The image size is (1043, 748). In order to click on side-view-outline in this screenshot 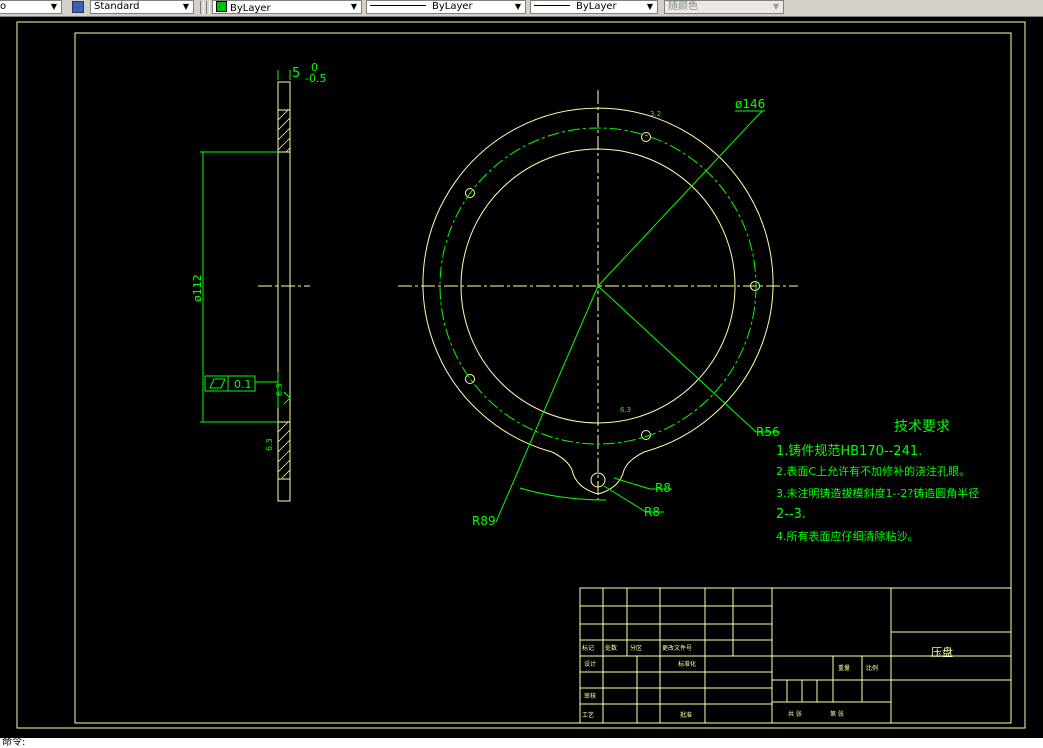, I will do `click(284, 291)`.